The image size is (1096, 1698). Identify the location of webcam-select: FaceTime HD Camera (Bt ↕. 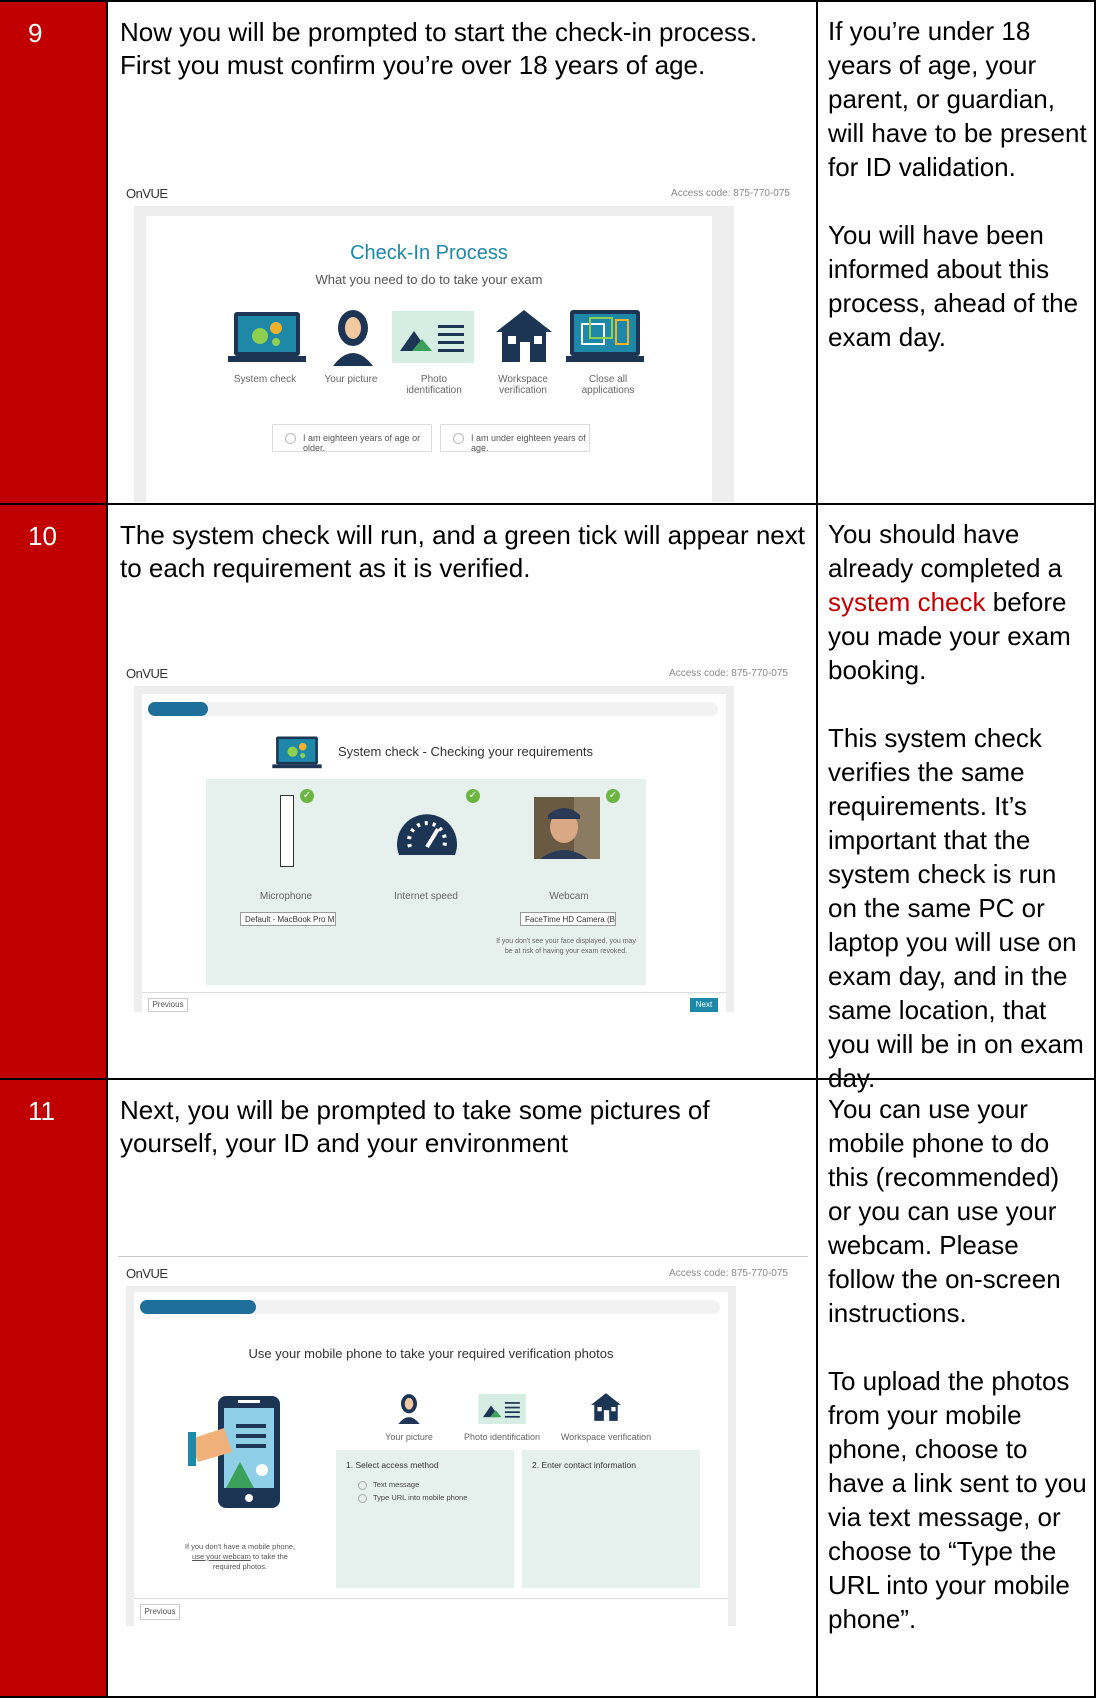
(568, 919).